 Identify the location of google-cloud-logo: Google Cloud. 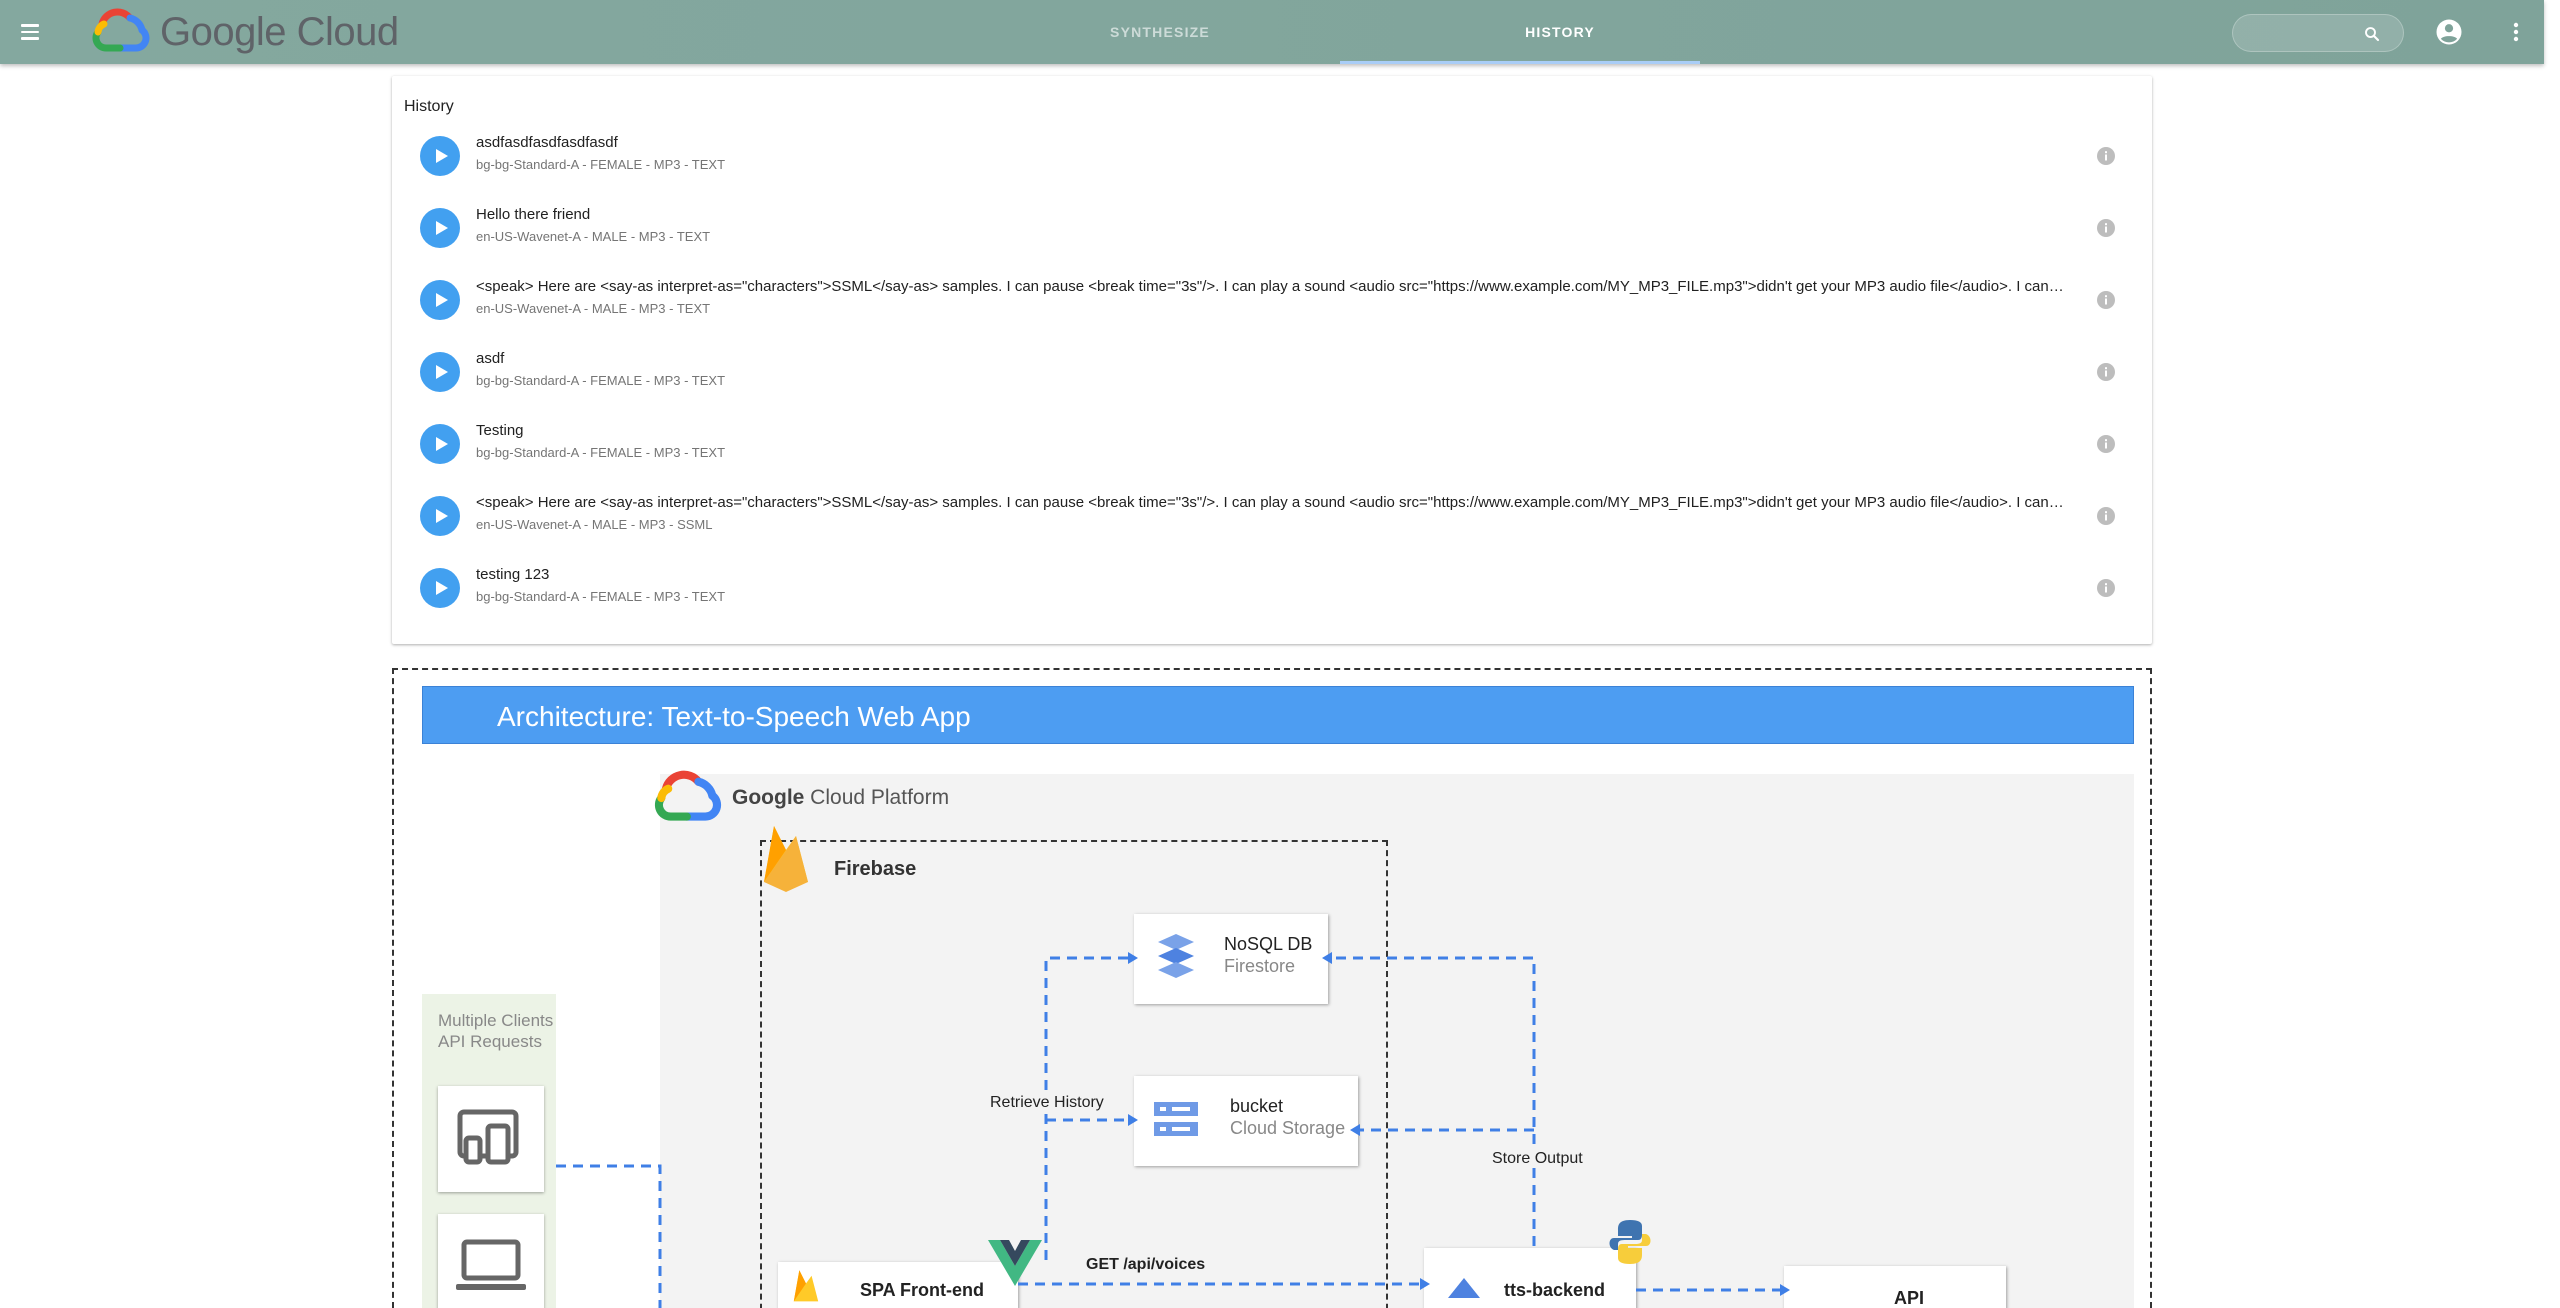
(244, 32).